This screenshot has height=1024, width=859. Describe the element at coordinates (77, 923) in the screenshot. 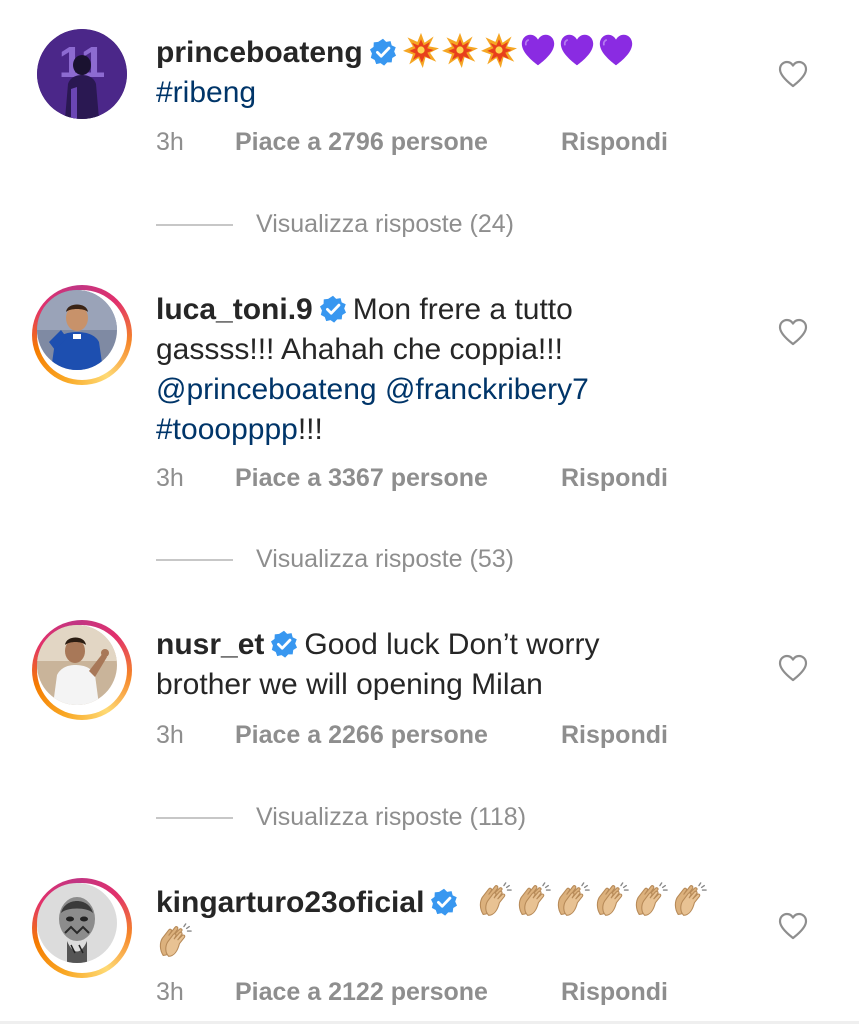

I see `tattooed-portrait-avatar-icon` at that location.